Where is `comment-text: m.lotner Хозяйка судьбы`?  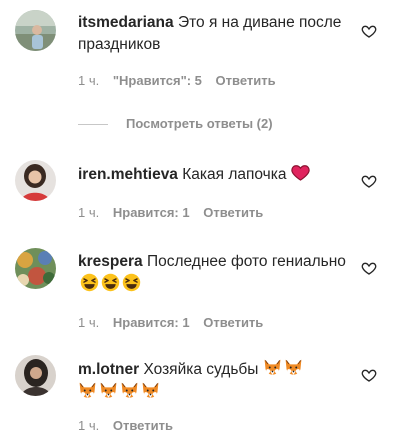
comment-text: m.lotner Хозяйка судьбы is located at coordinates (213, 381).